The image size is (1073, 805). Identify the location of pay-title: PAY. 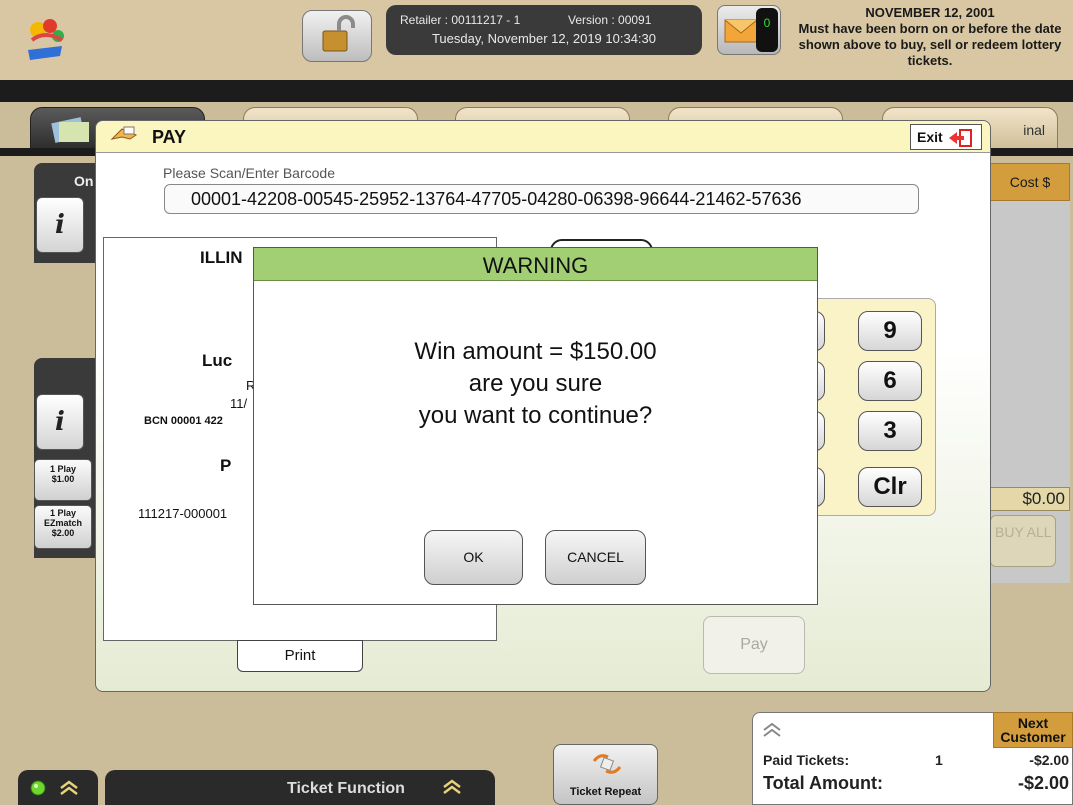
(169, 137).